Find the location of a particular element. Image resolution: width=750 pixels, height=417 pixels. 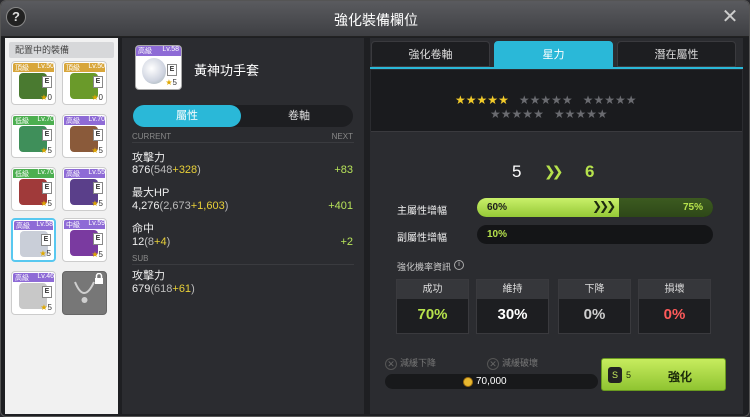

title-bar: ? 強化裝備欄位 ✕ is located at coordinates (375, 19).